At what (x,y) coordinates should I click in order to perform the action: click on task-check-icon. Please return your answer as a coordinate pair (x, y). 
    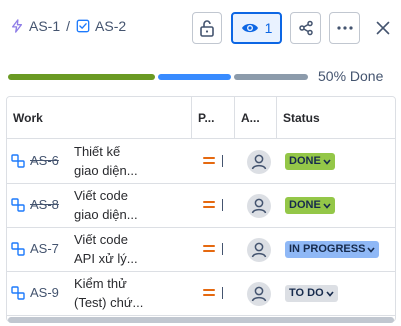
    Looking at the image, I should click on (83, 26).